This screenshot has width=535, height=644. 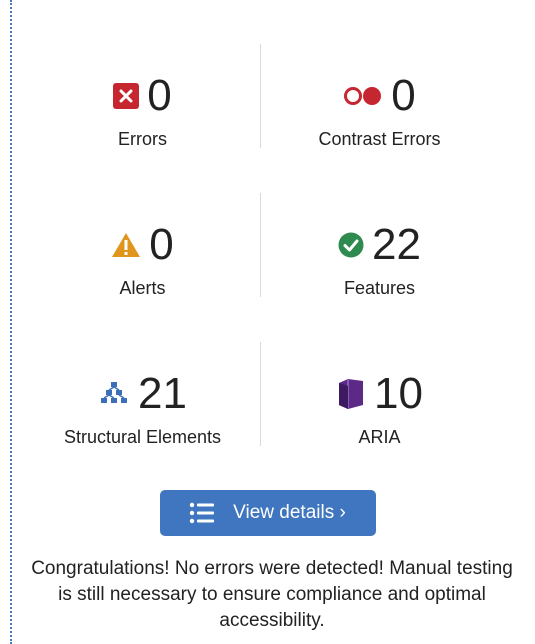 I want to click on features-stat: 22 Features, so click(x=379, y=263).